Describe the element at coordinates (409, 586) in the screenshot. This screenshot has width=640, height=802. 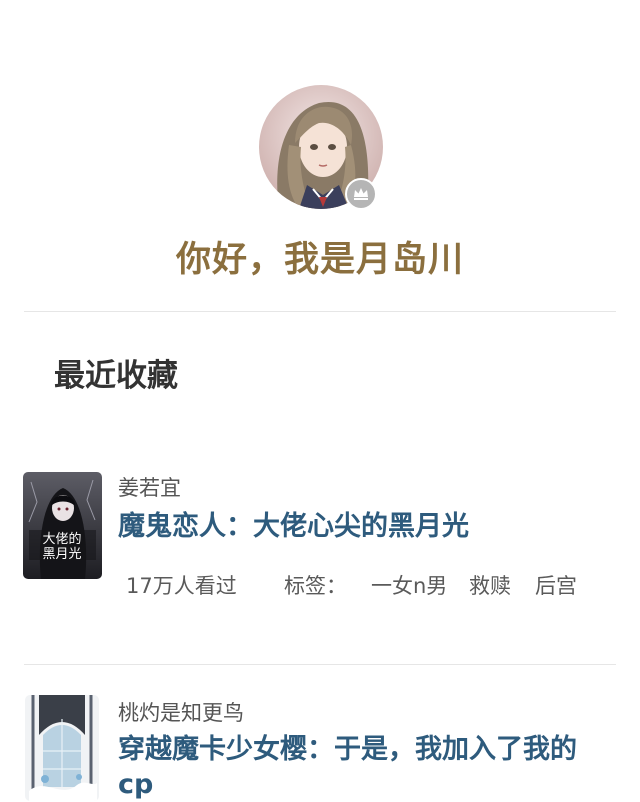
I see `book-tag: 一女n男` at that location.